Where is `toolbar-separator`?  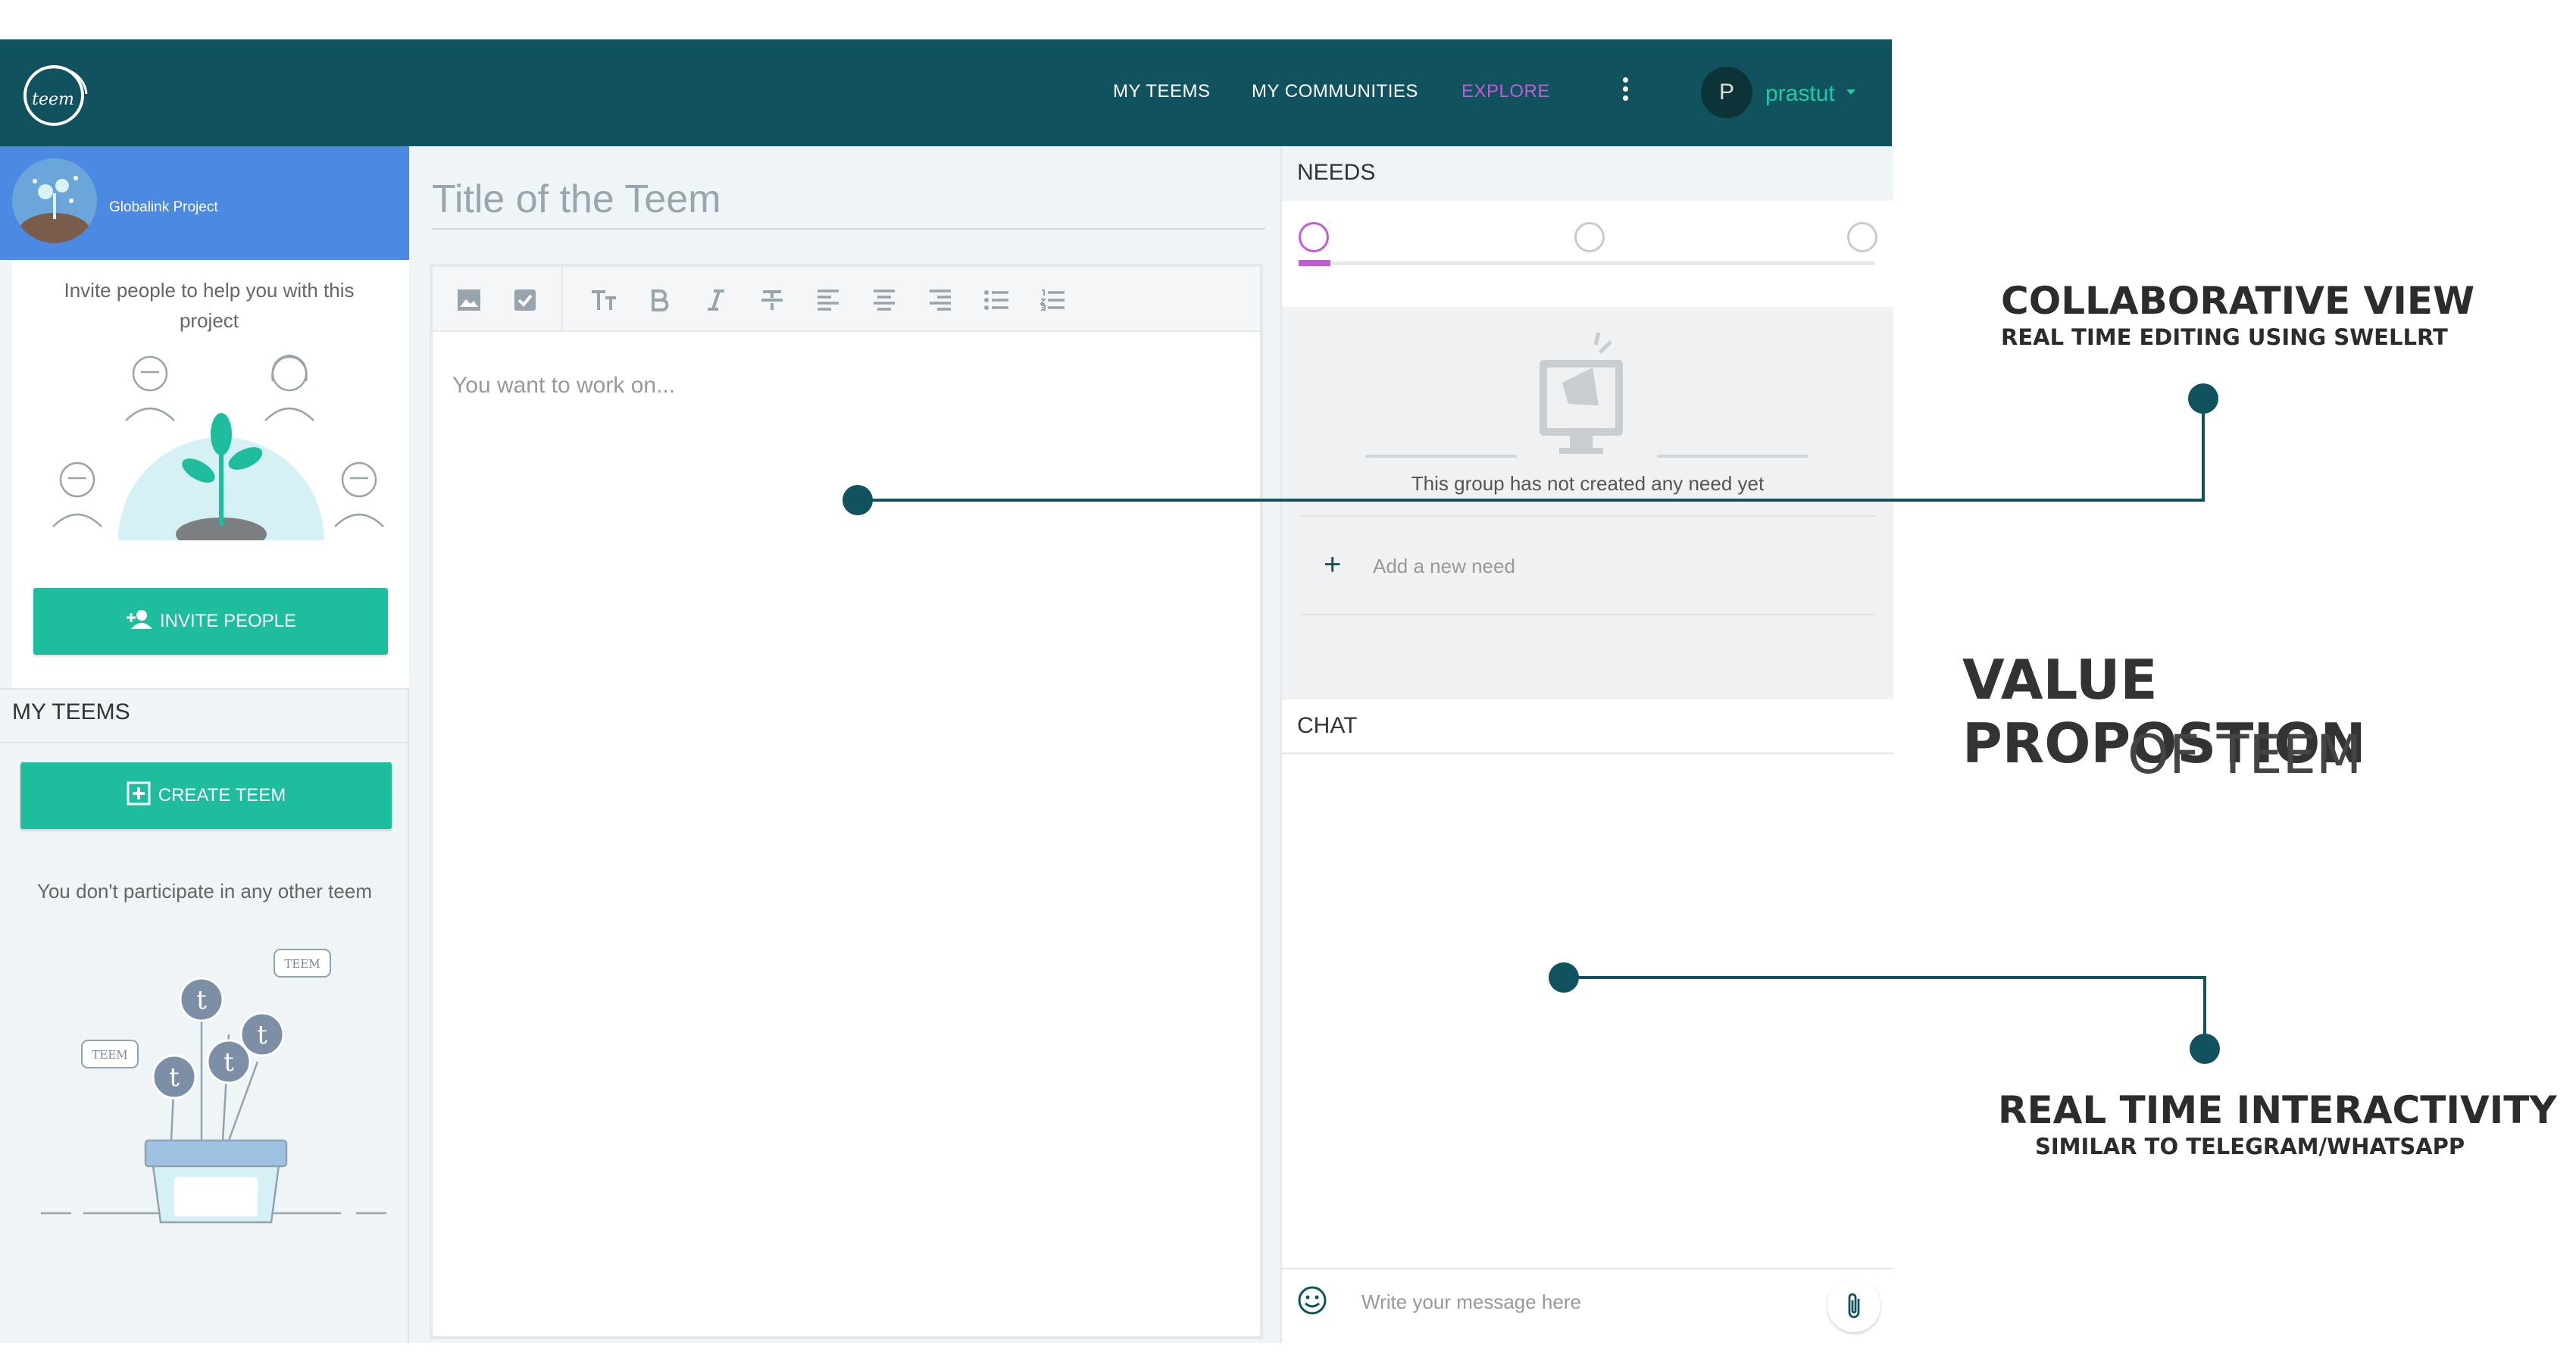 toolbar-separator is located at coordinates (562, 299).